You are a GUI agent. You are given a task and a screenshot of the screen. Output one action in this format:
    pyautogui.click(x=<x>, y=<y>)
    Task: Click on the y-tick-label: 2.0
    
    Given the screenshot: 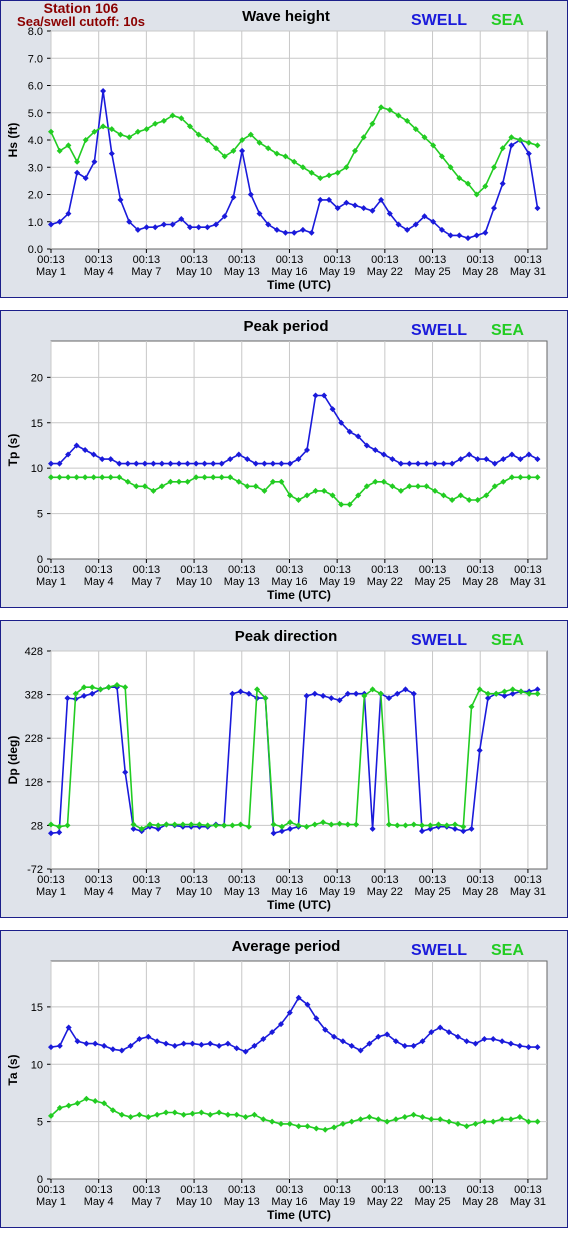 What is the action you would take?
    pyautogui.click(x=35, y=196)
    